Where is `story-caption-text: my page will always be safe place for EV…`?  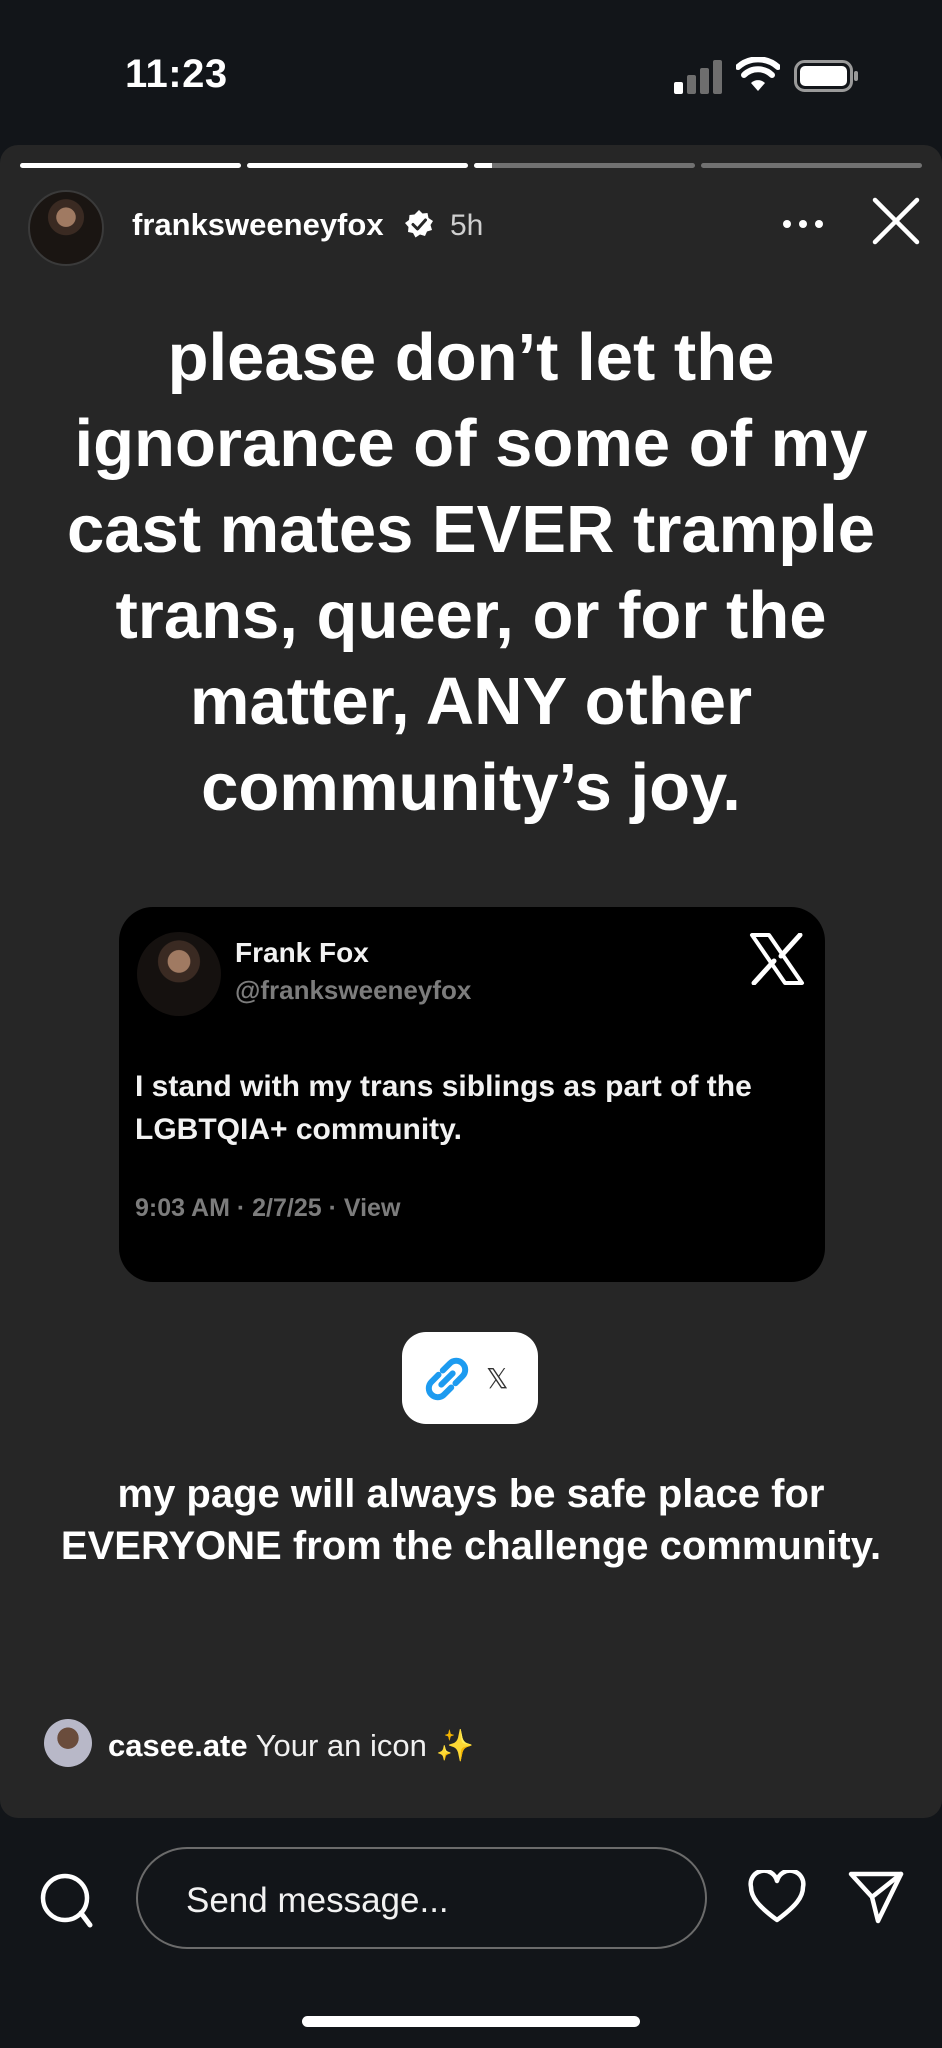 story-caption-text: my page will always be safe place for EV… is located at coordinates (471, 1520).